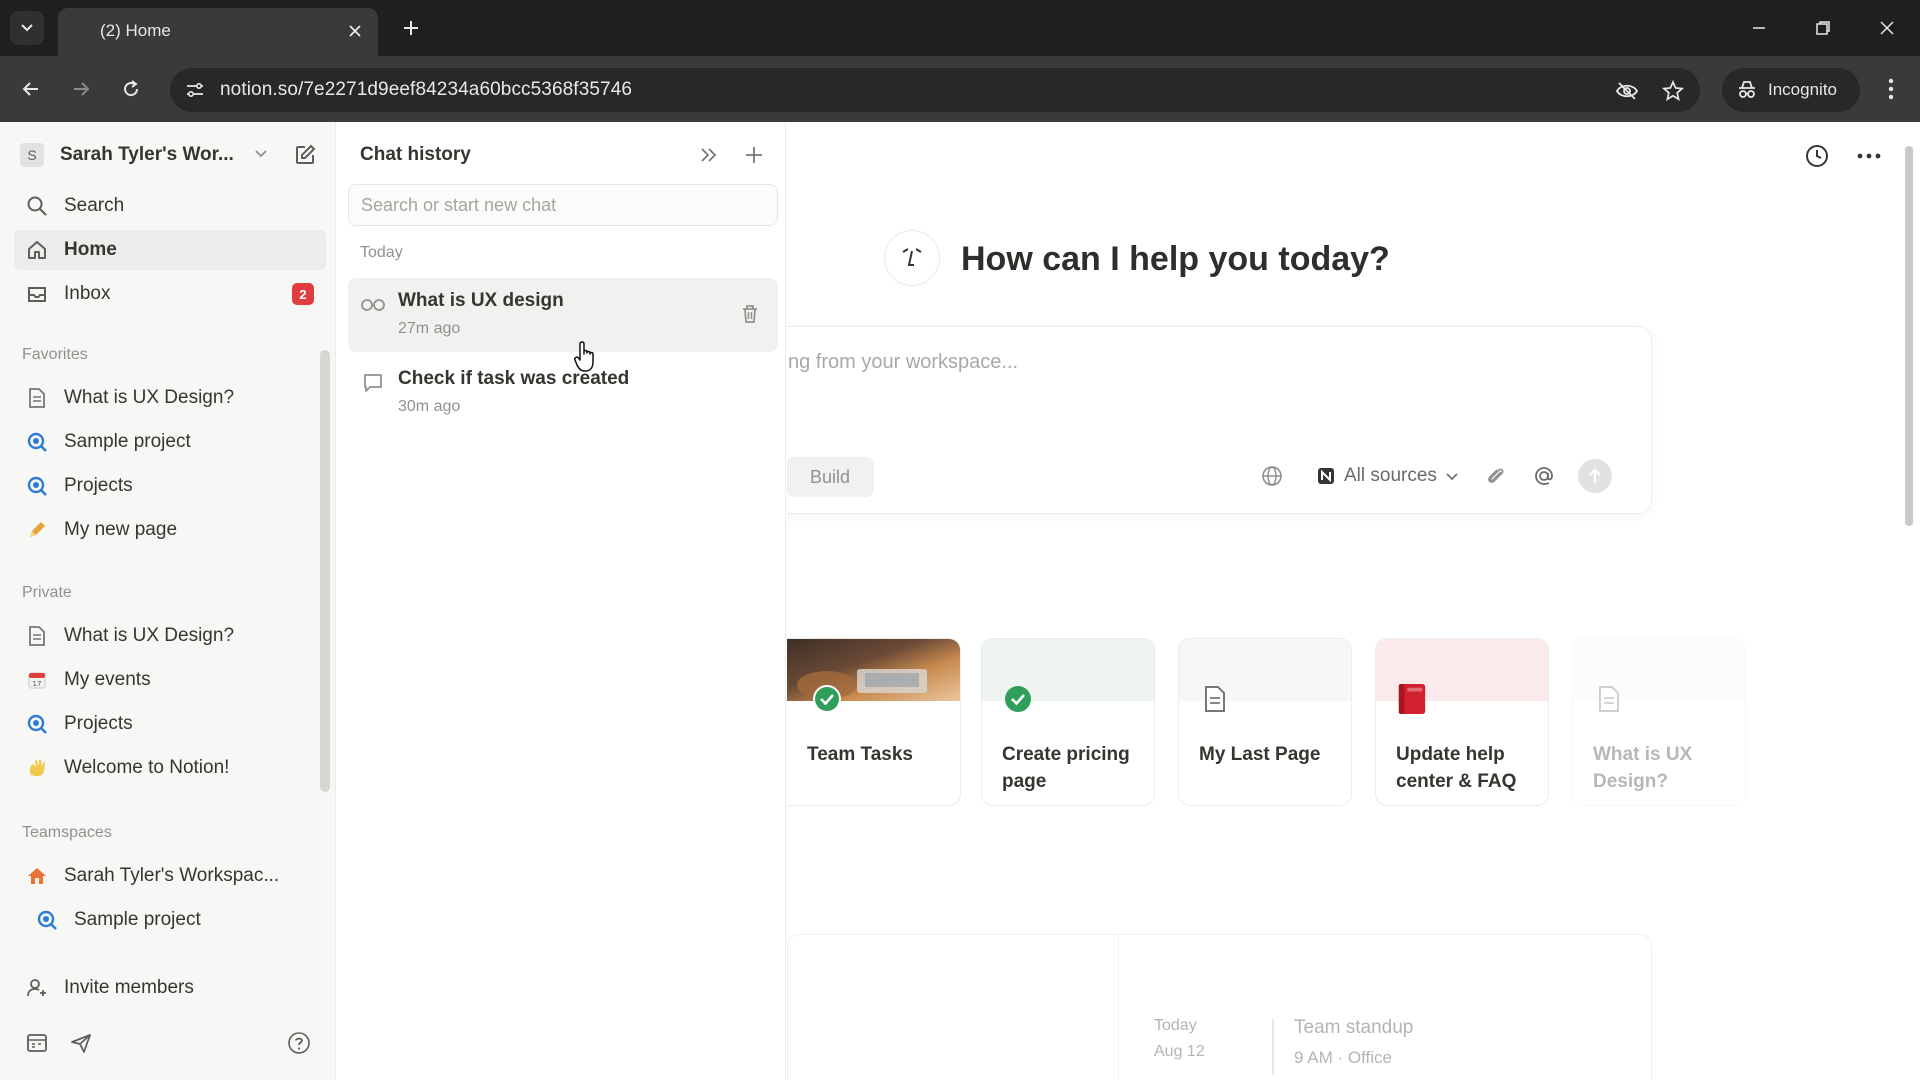 The height and width of the screenshot is (1080, 1920). I want to click on restore-button, so click(1823, 28).